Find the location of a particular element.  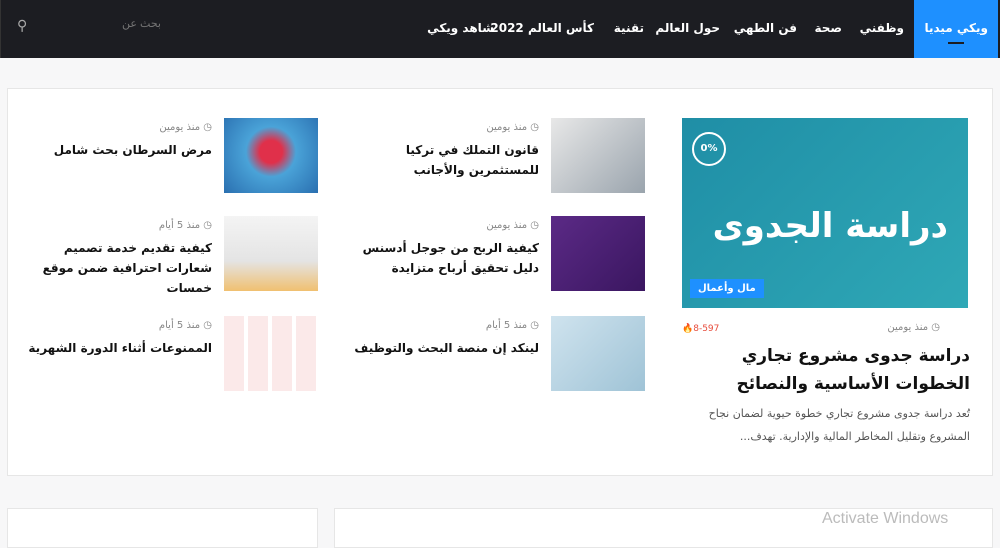

featured-time: ◷ منذ يومين is located at coordinates (913, 327).